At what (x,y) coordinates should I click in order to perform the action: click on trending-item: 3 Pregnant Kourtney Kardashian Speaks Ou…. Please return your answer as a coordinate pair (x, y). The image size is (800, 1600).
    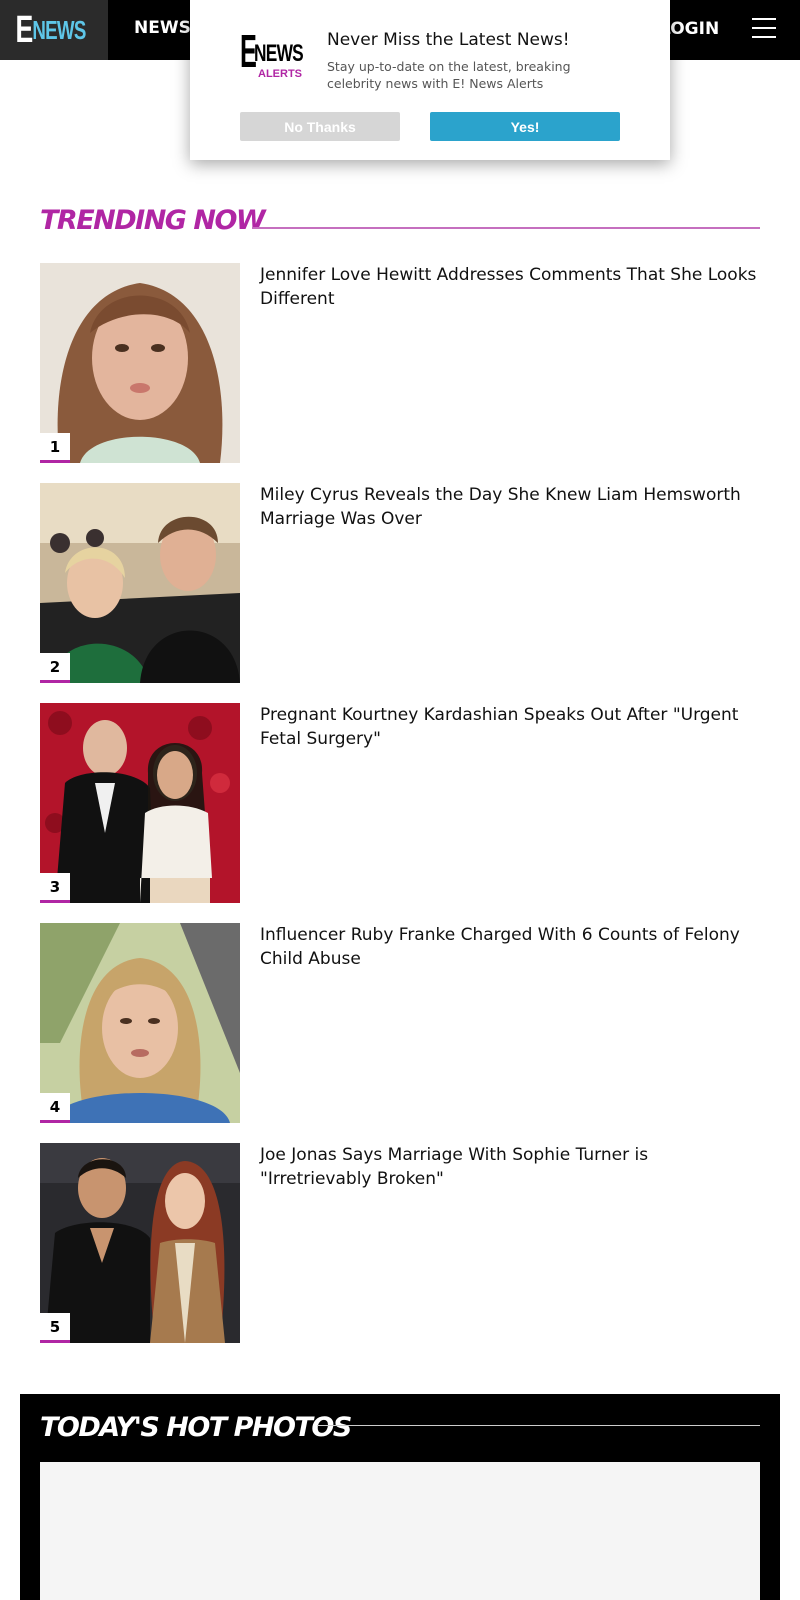
    Looking at the image, I should click on (400, 803).